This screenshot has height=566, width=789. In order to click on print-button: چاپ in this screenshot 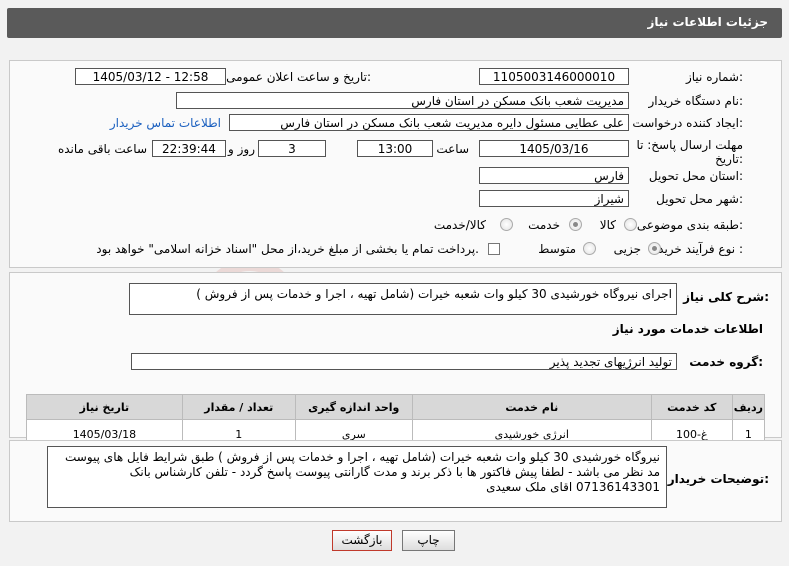, I will do `click(428, 540)`.